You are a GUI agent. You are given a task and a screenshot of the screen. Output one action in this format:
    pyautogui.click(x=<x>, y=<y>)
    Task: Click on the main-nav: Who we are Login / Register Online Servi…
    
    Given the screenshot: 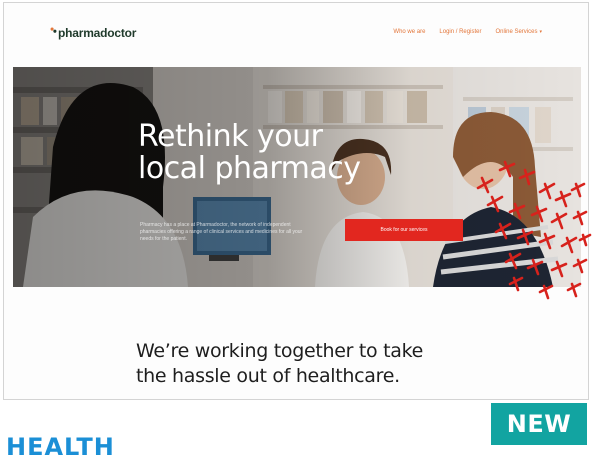 What is the action you would take?
    pyautogui.click(x=467, y=32)
    